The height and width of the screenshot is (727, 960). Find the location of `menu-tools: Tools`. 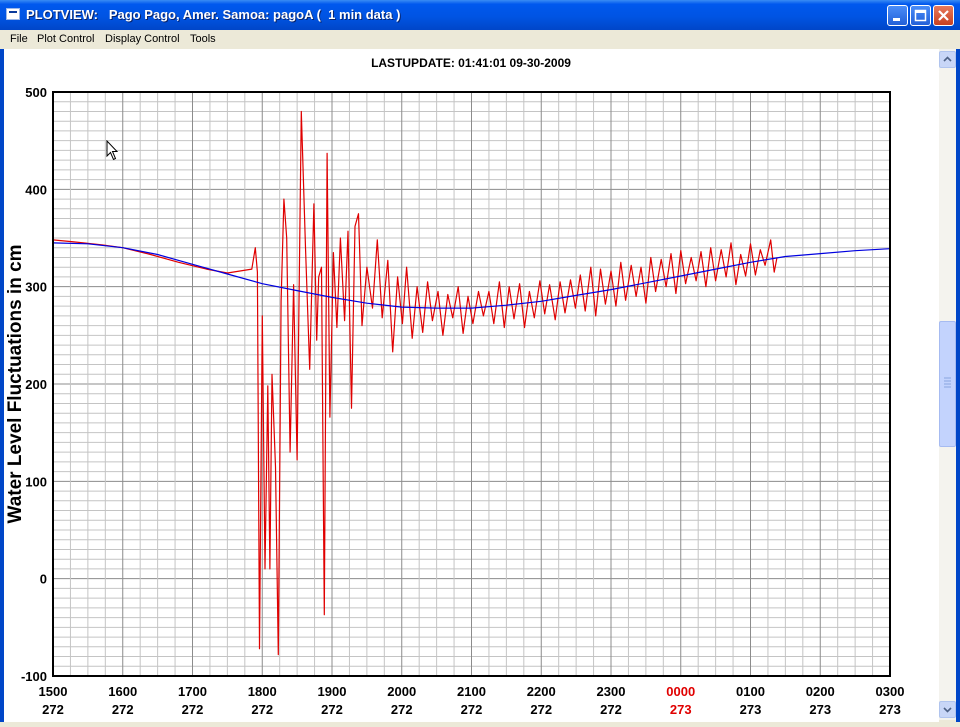

menu-tools: Tools is located at coordinates (203, 39).